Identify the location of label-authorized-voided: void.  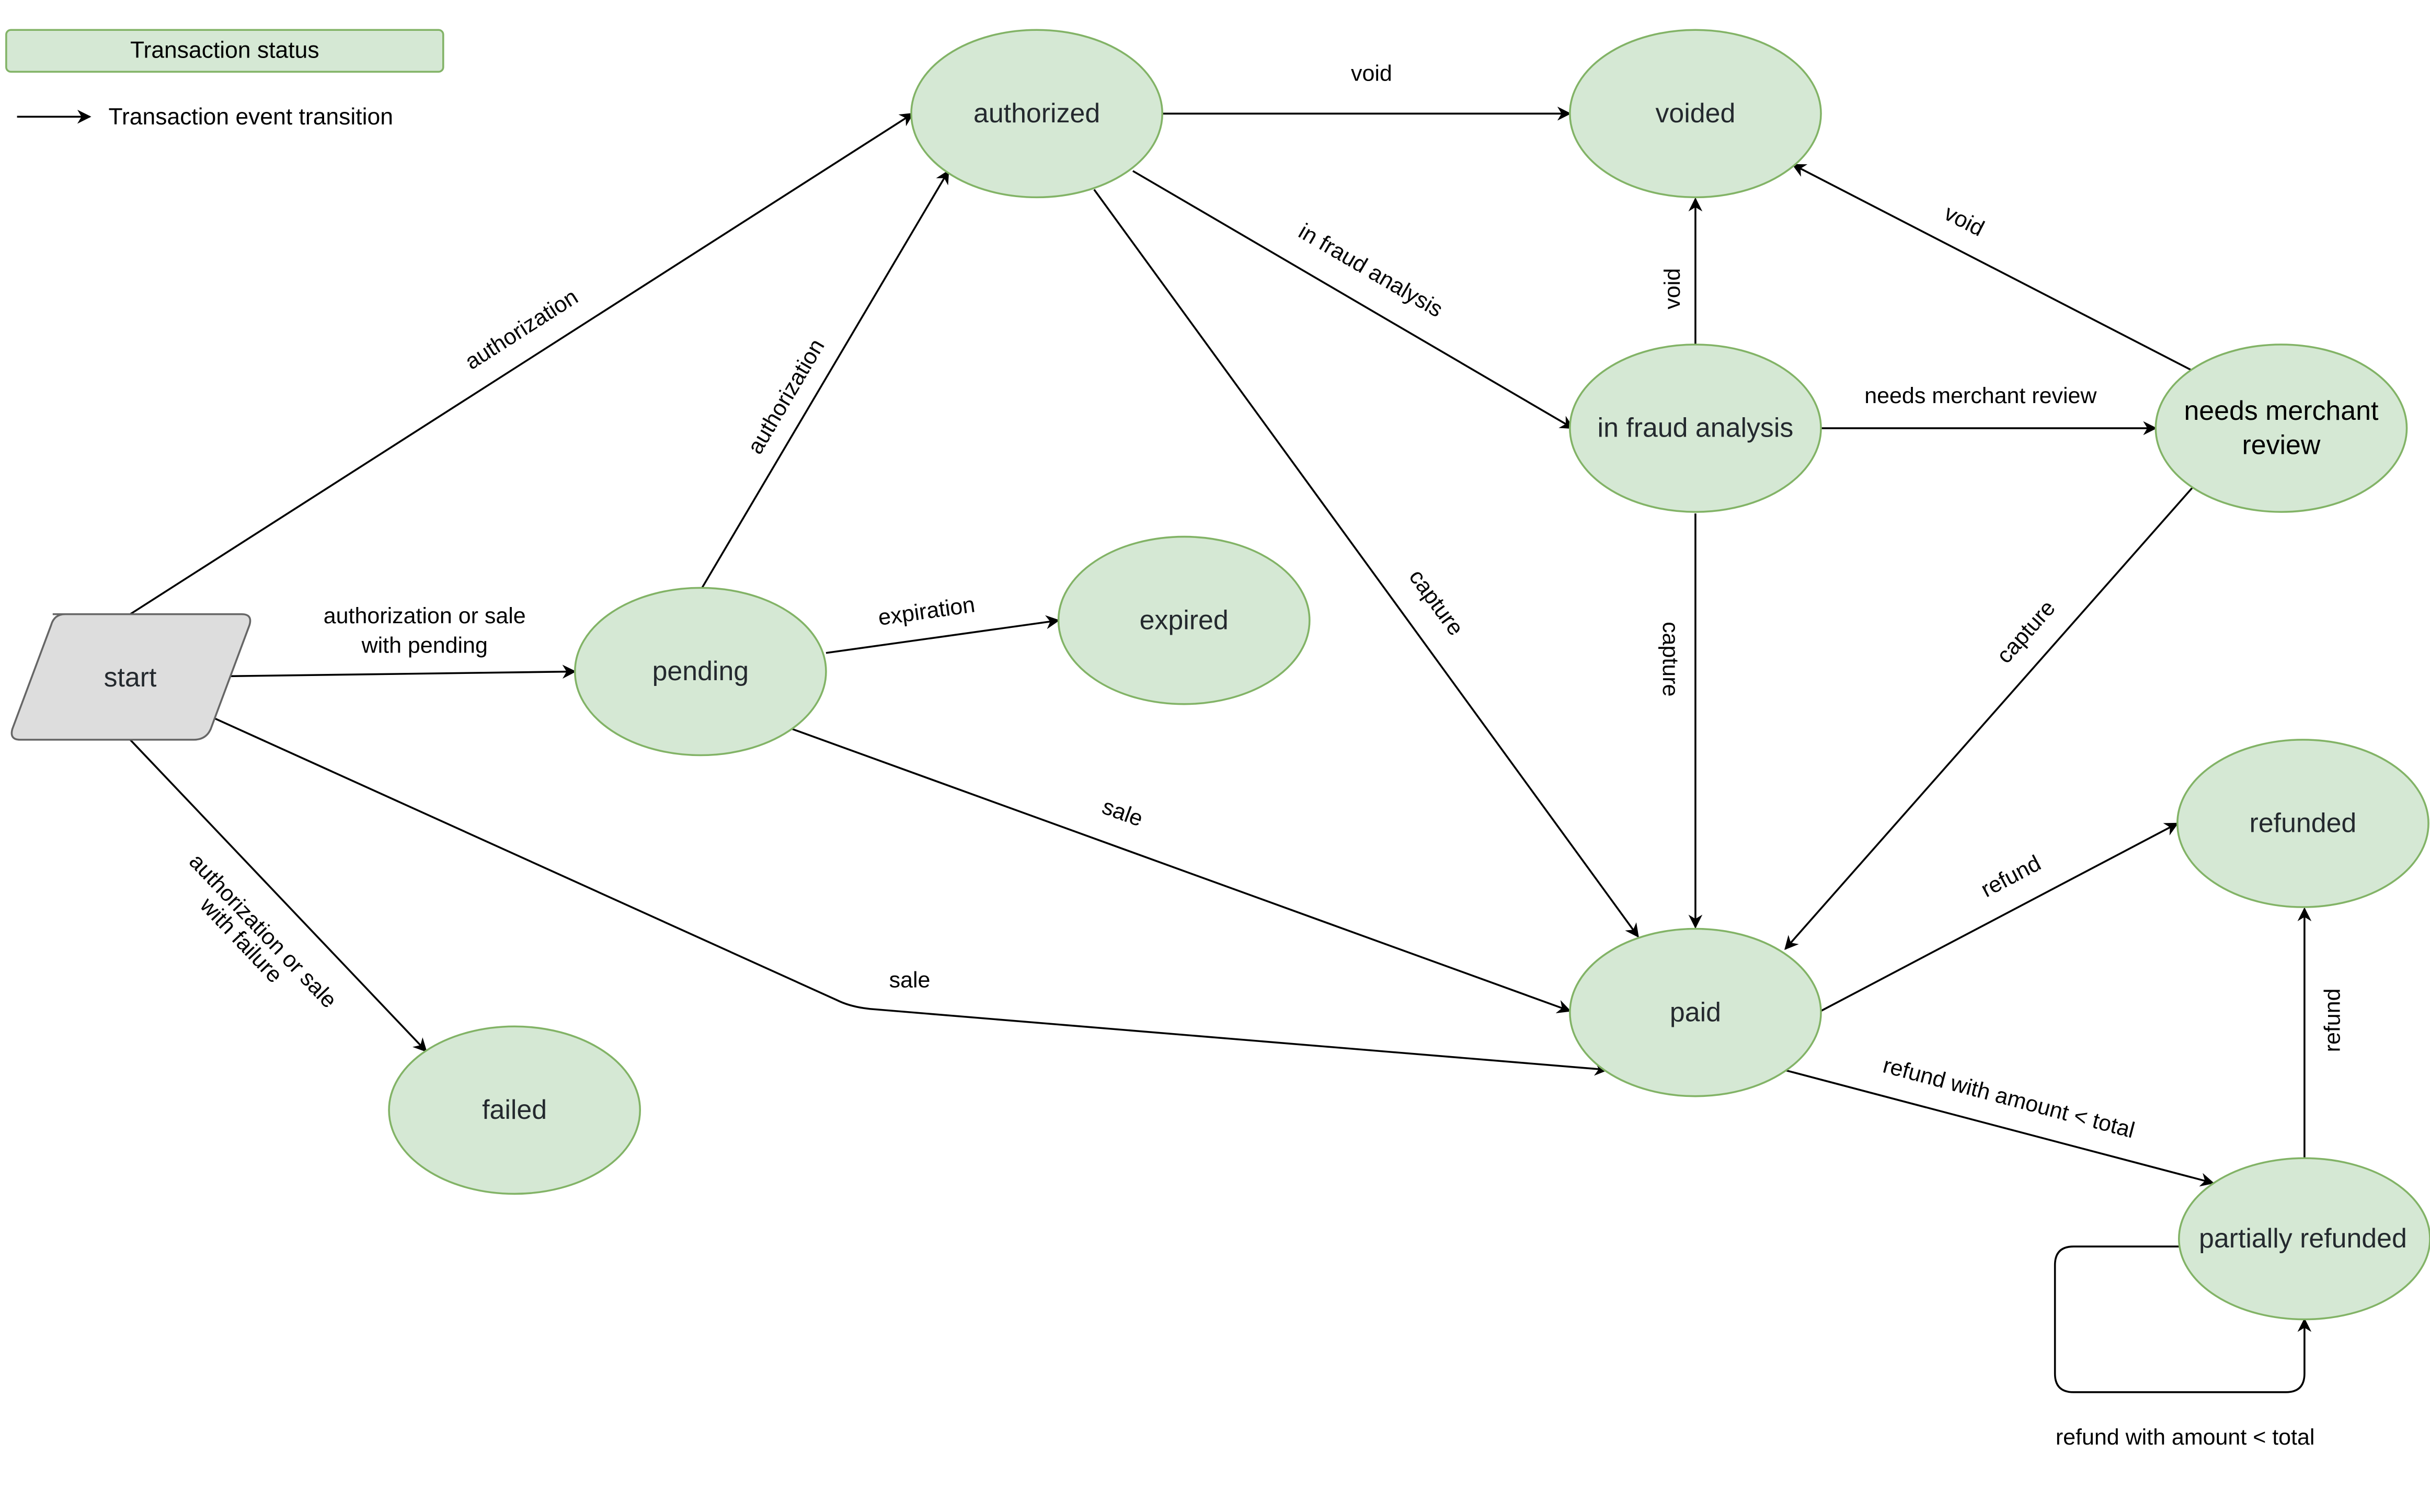
(1371, 74).